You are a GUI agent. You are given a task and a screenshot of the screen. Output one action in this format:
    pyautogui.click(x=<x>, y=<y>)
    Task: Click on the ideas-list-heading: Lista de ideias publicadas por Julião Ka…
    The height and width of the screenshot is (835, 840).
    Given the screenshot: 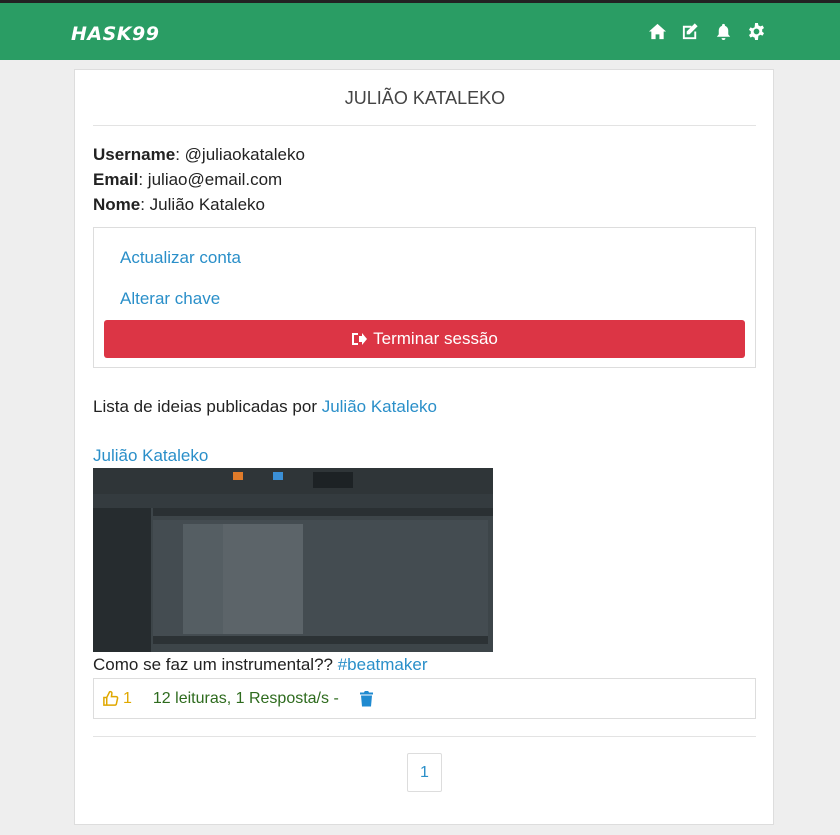 What is the action you would take?
    pyautogui.click(x=265, y=407)
    